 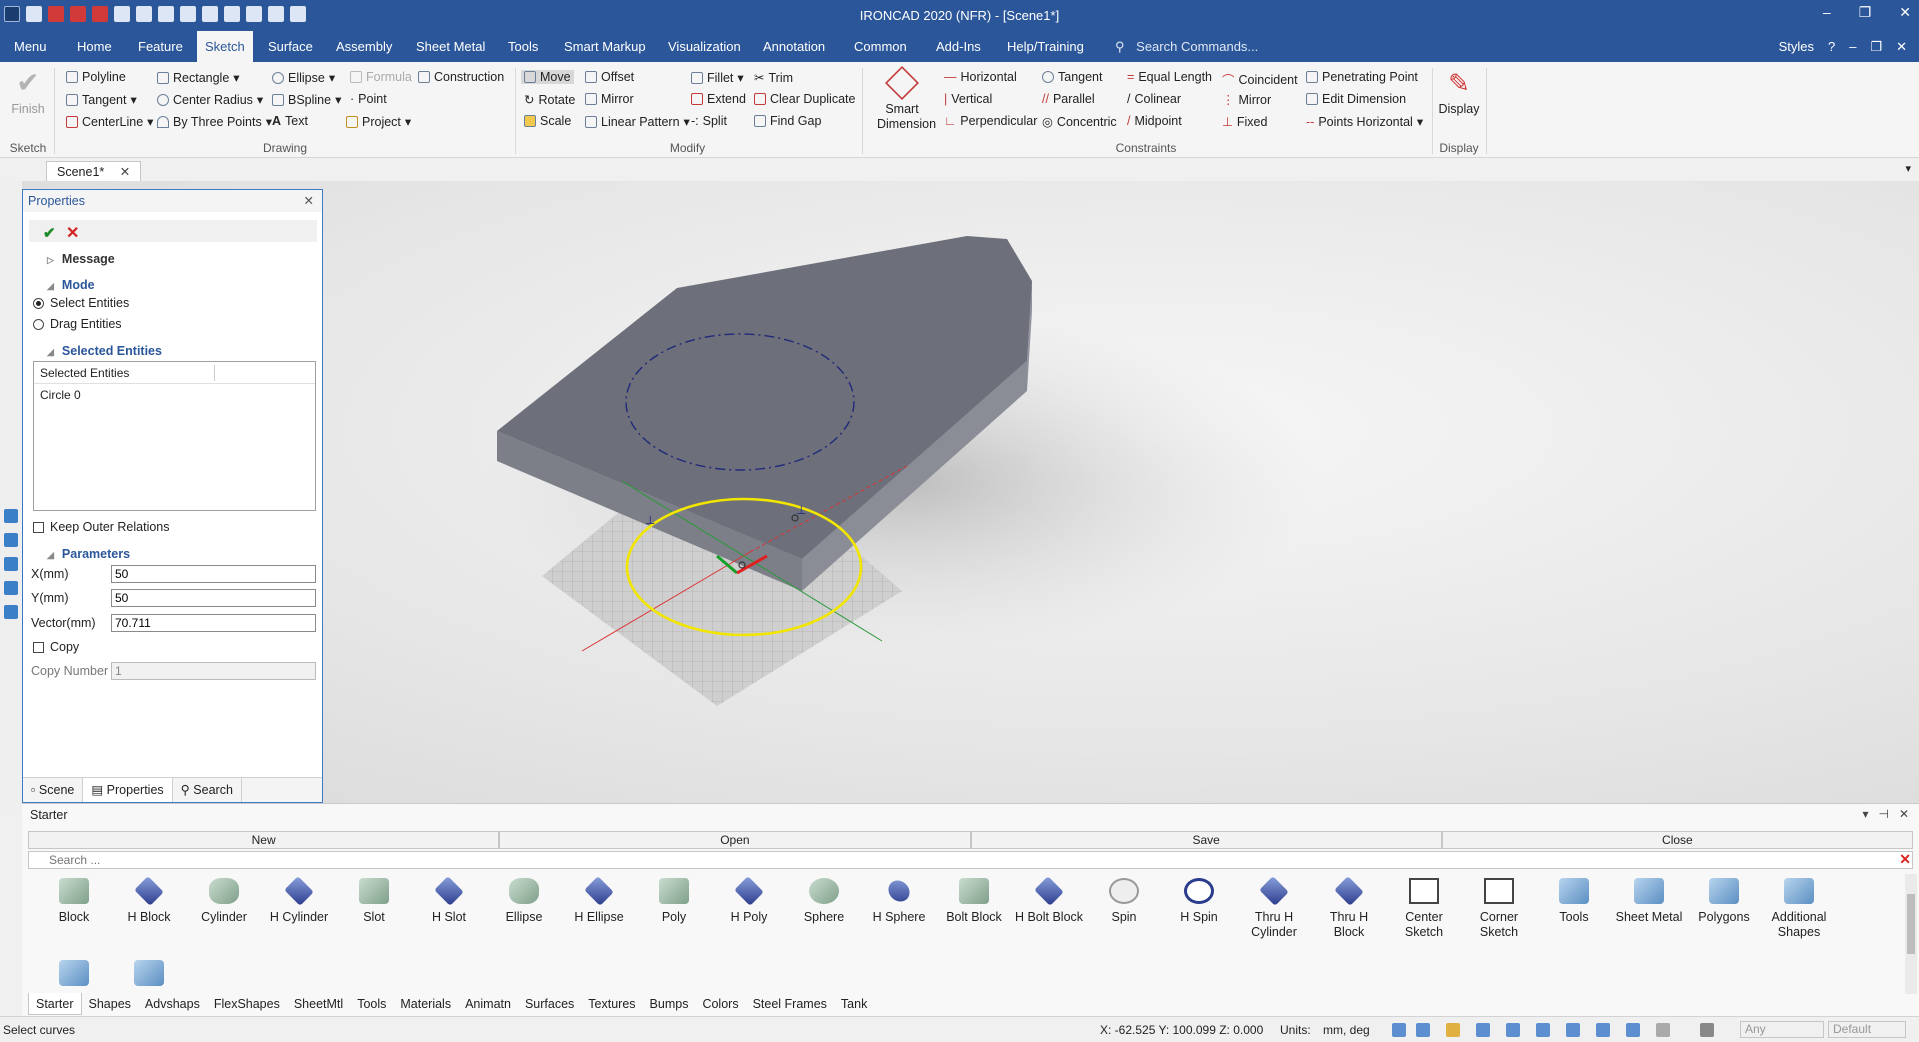 I want to click on find-gap-button: Find Gap, so click(x=787, y=121).